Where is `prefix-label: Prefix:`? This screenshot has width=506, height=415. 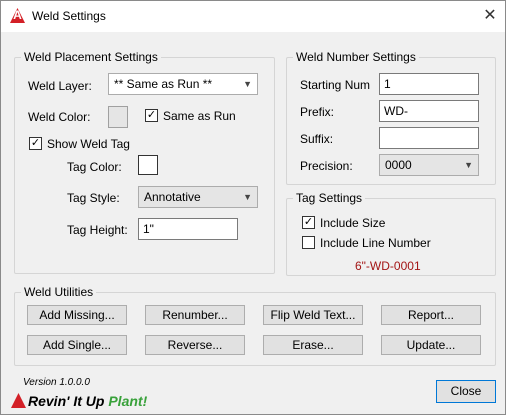 prefix-label: Prefix: is located at coordinates (317, 112).